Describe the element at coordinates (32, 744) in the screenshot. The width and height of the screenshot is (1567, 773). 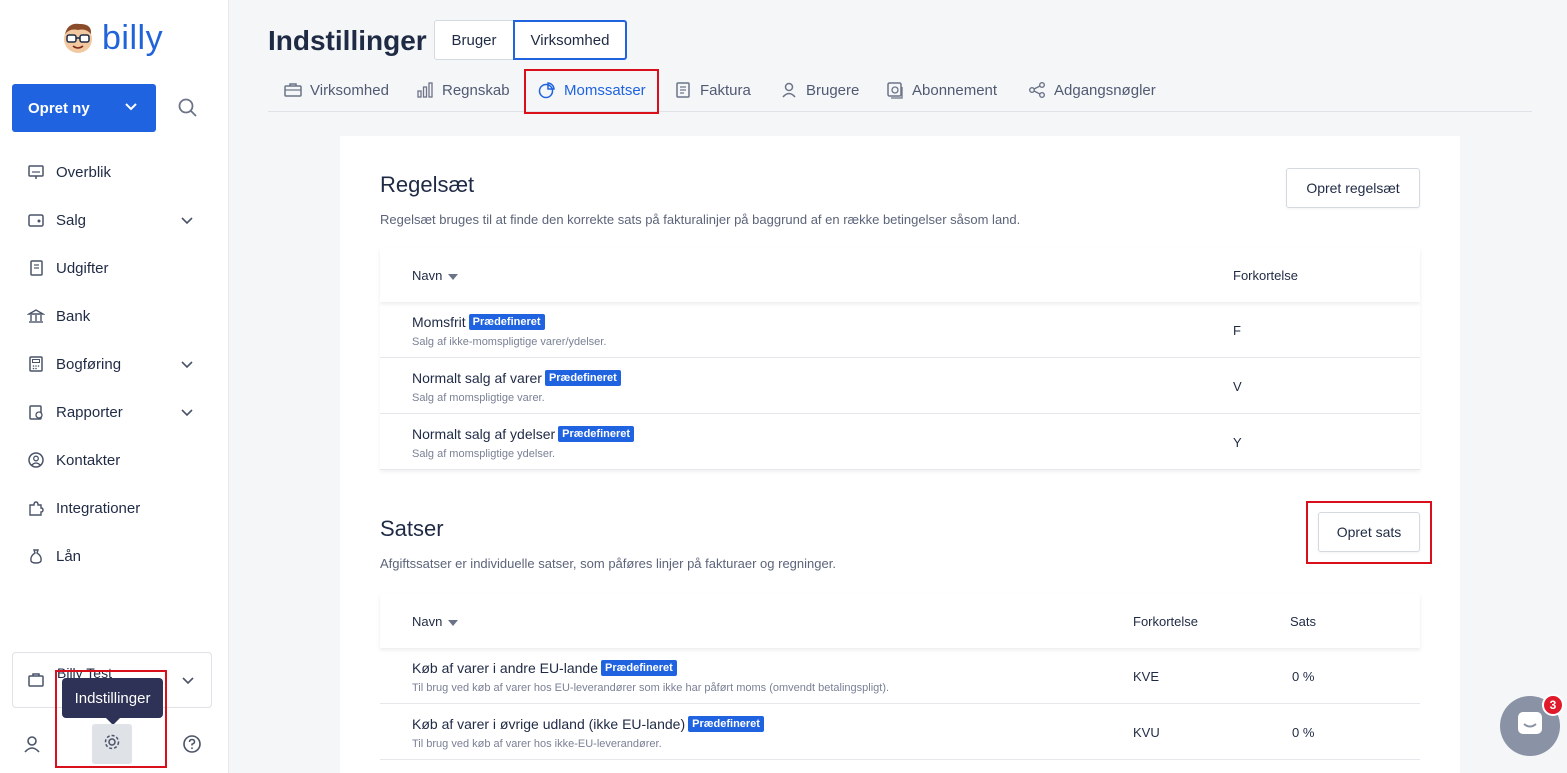
I see `user-profile-icon` at that location.